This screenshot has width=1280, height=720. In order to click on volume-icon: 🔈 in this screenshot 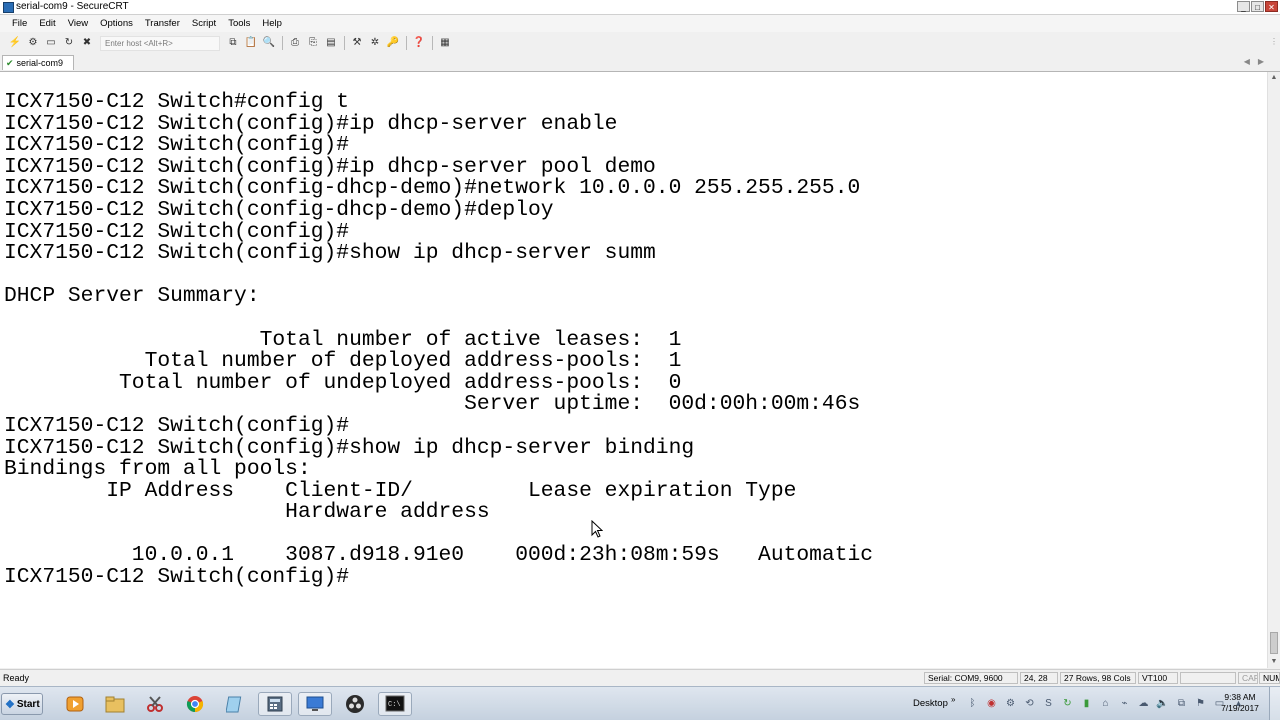, I will do `click(1162, 703)`.